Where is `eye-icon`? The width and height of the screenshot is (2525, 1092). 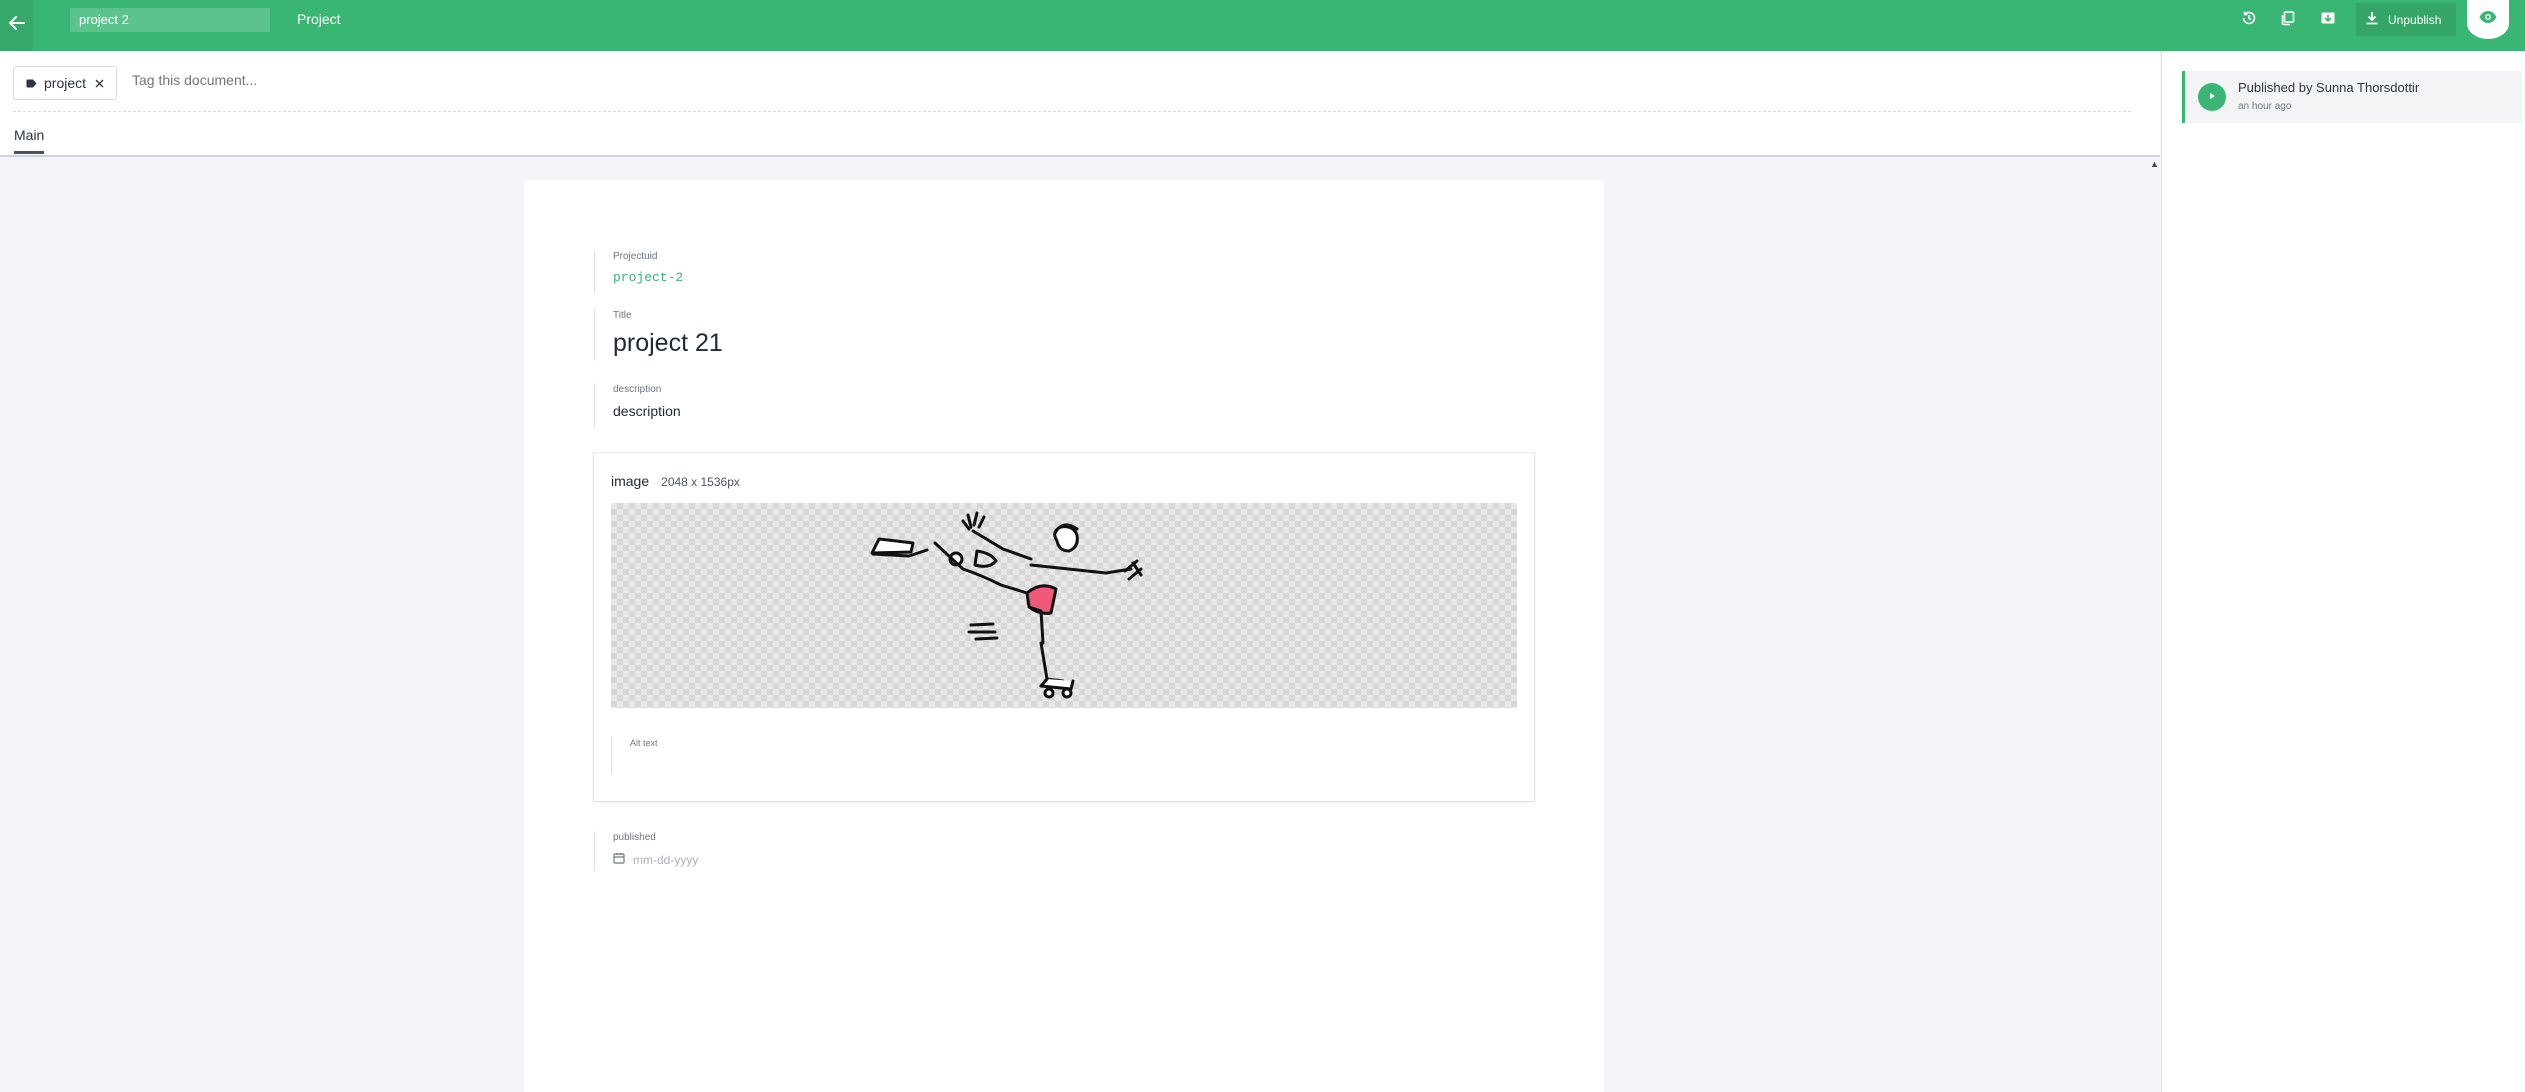 eye-icon is located at coordinates (2488, 19).